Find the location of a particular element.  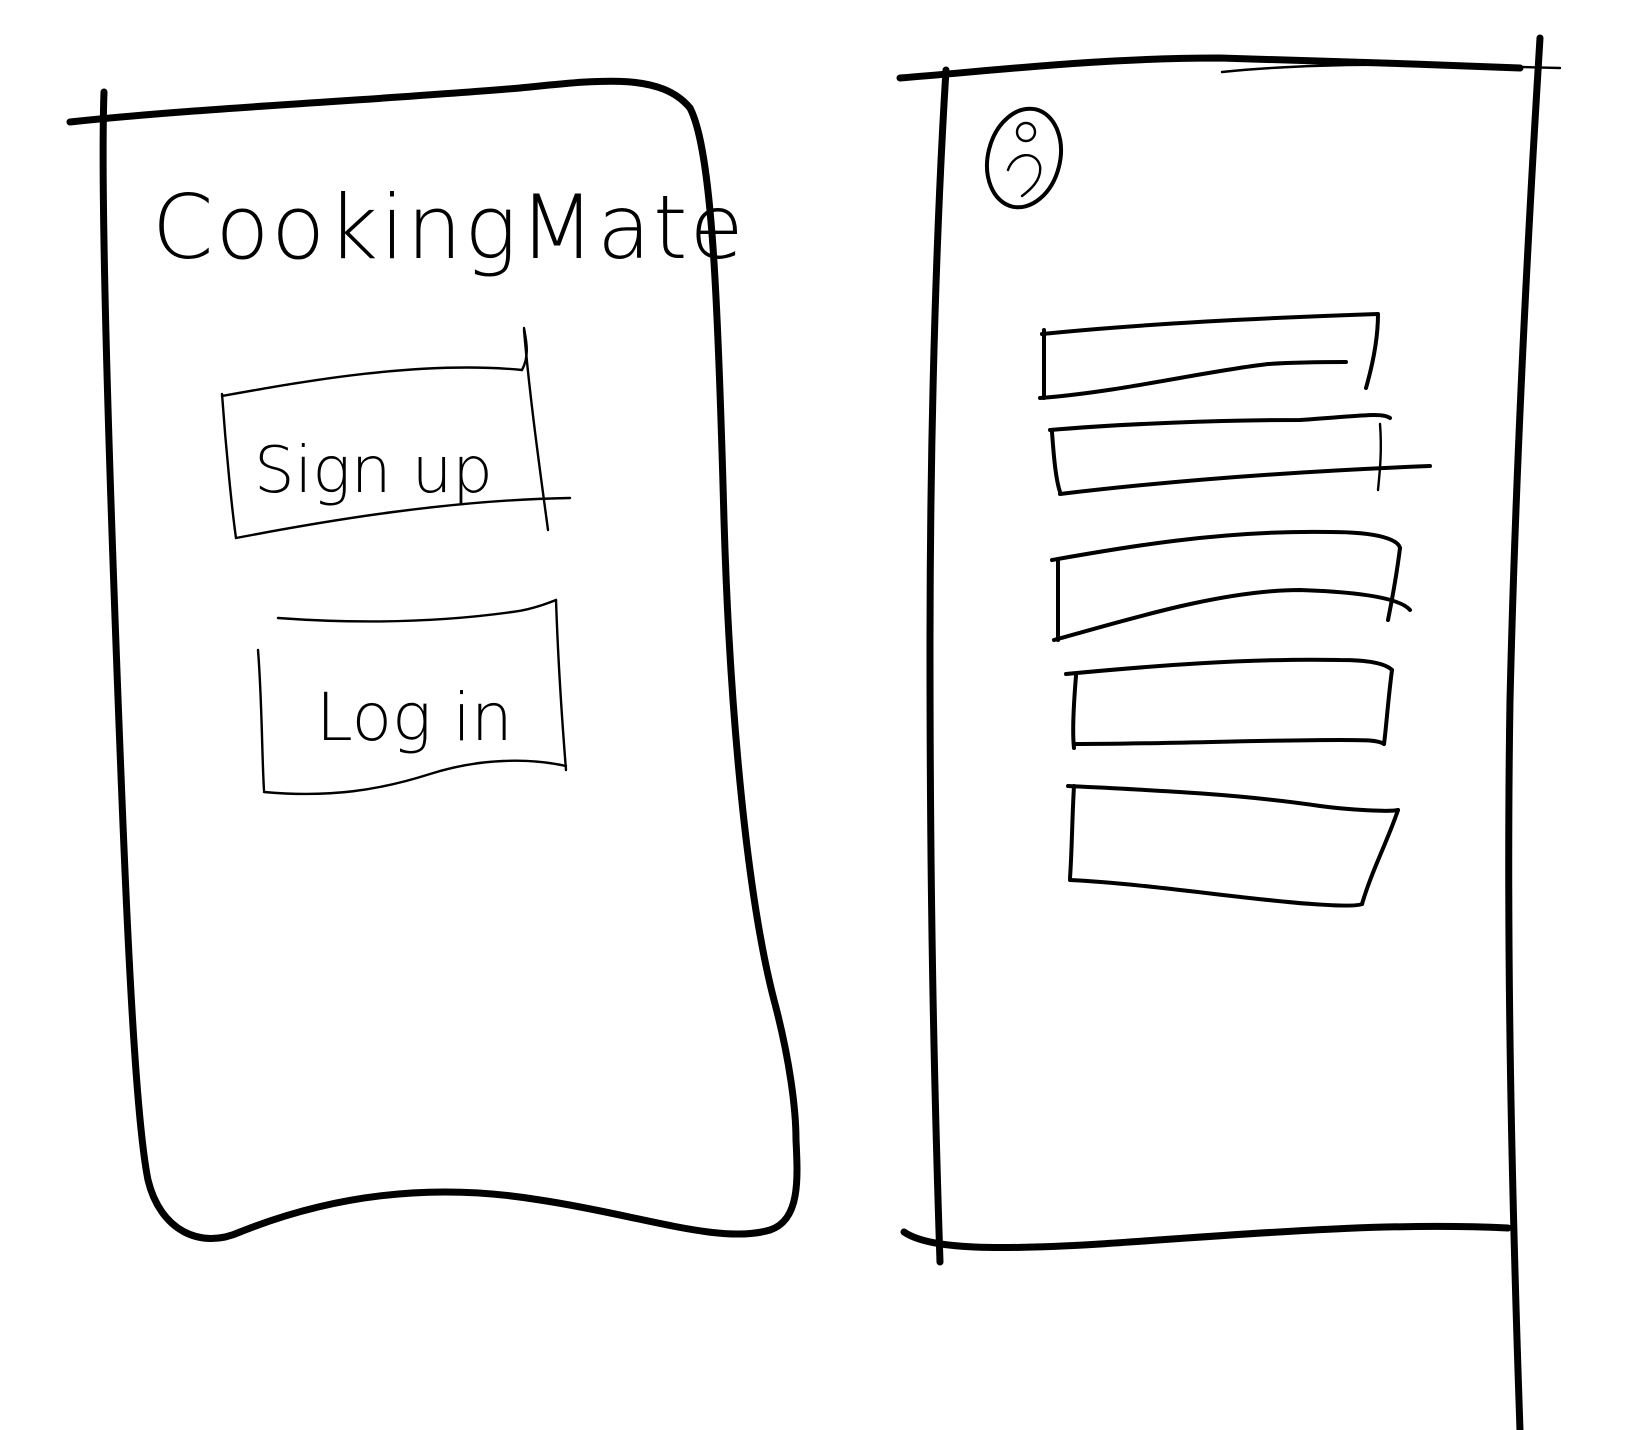

log-in-label: Log in is located at coordinates (414, 717).